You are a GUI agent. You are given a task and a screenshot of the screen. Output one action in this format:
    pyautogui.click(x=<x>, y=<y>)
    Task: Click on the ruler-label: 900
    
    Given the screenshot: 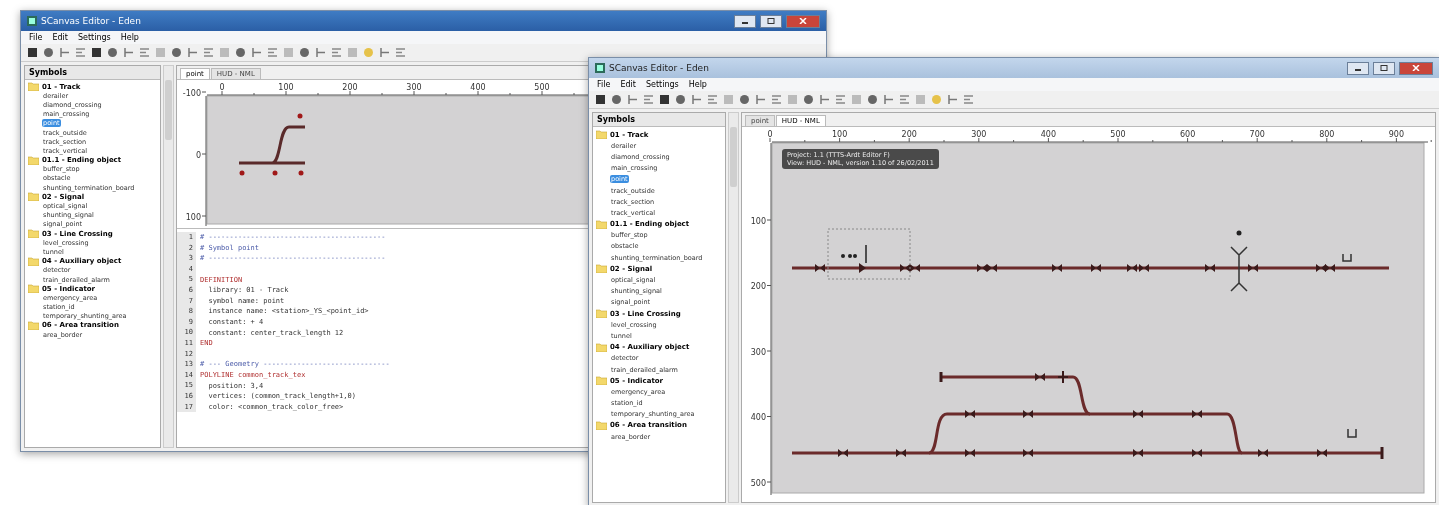 What is the action you would take?
    pyautogui.click(x=1396, y=134)
    